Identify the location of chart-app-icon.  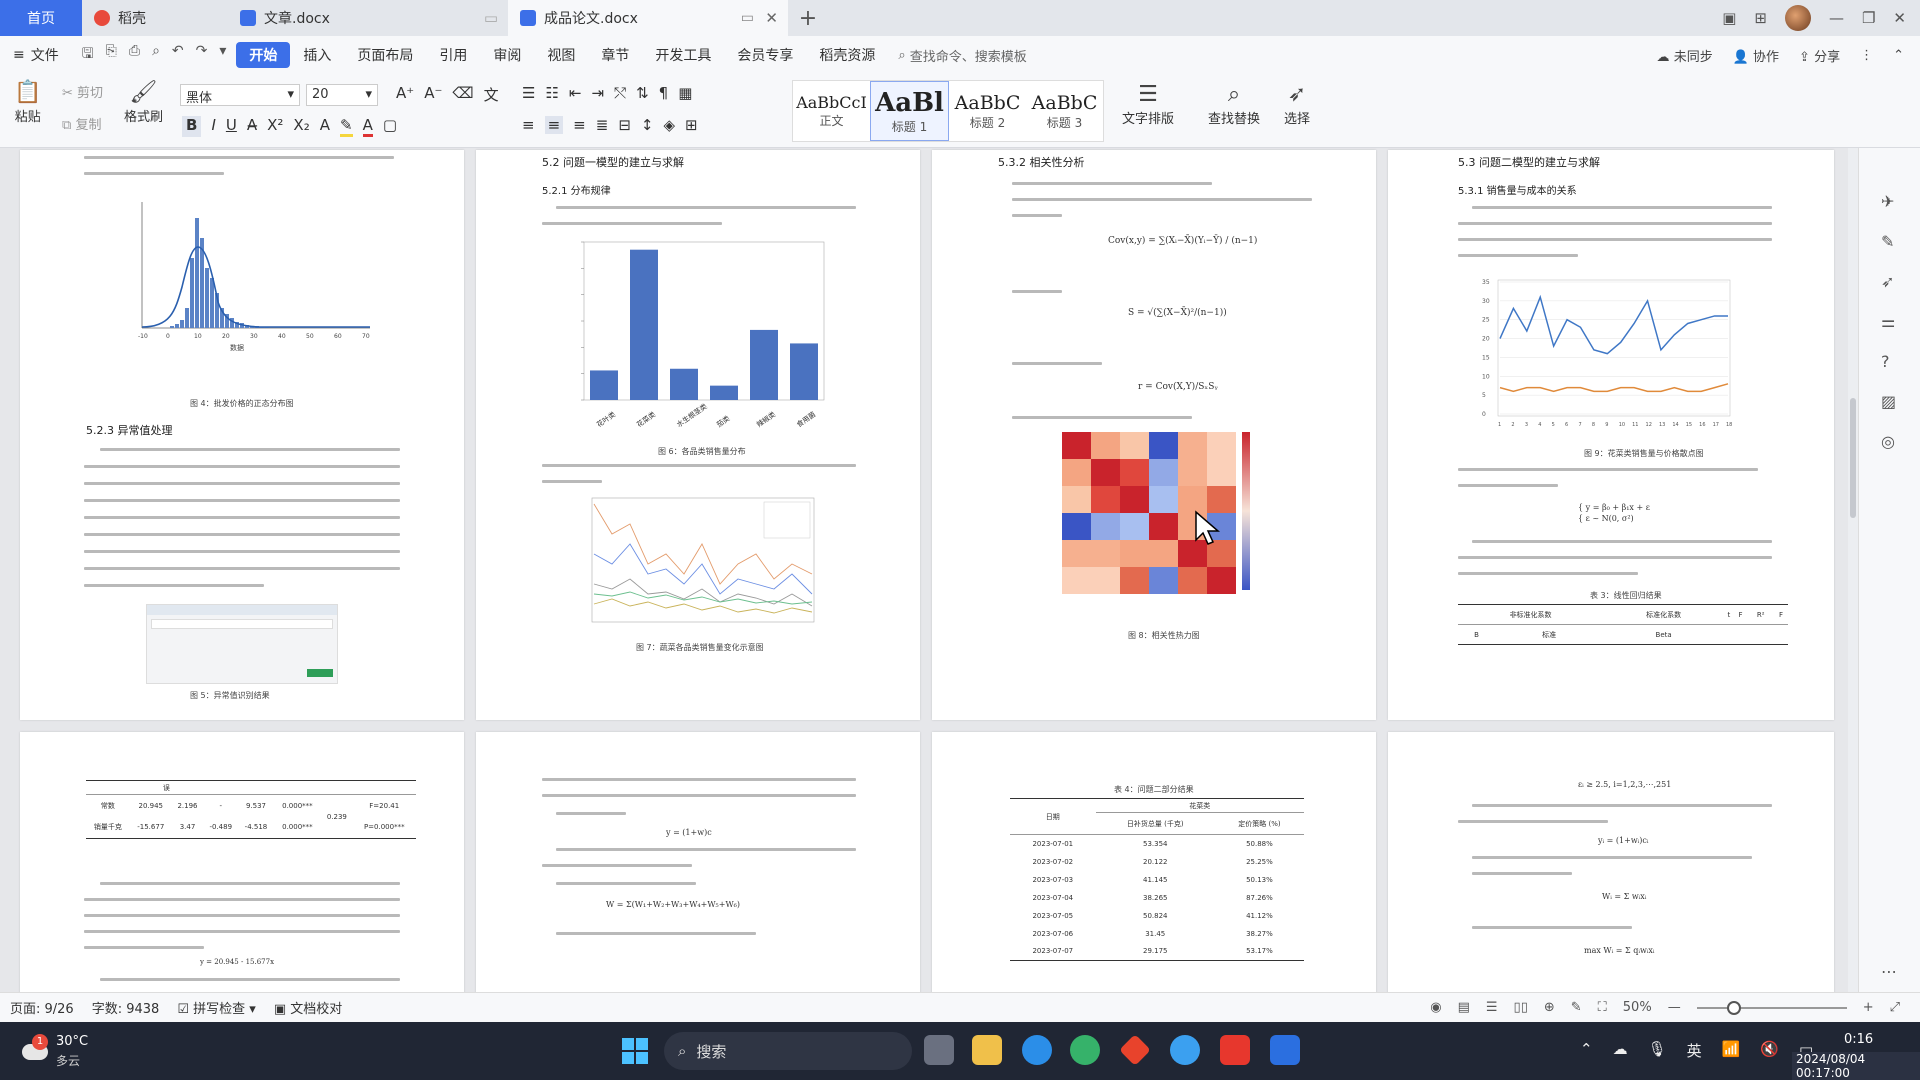
(1285, 1050).